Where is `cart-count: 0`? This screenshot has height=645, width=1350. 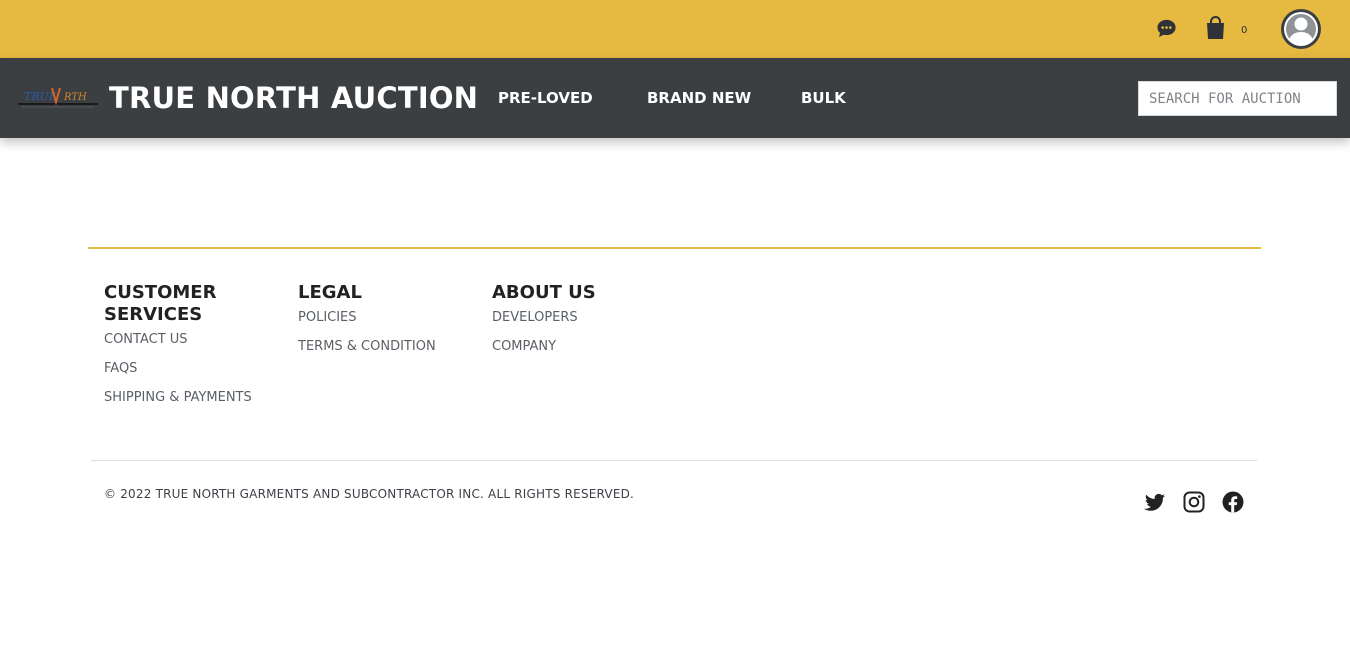 cart-count: 0 is located at coordinates (1244, 30).